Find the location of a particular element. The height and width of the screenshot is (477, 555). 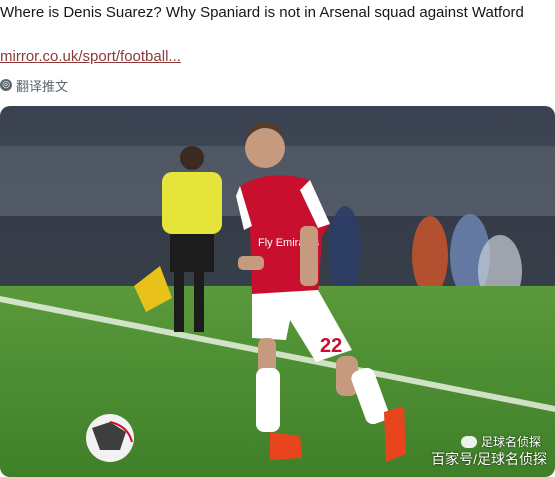

watermark-bottom: 百家号/足球名侦探 is located at coordinates (489, 459).